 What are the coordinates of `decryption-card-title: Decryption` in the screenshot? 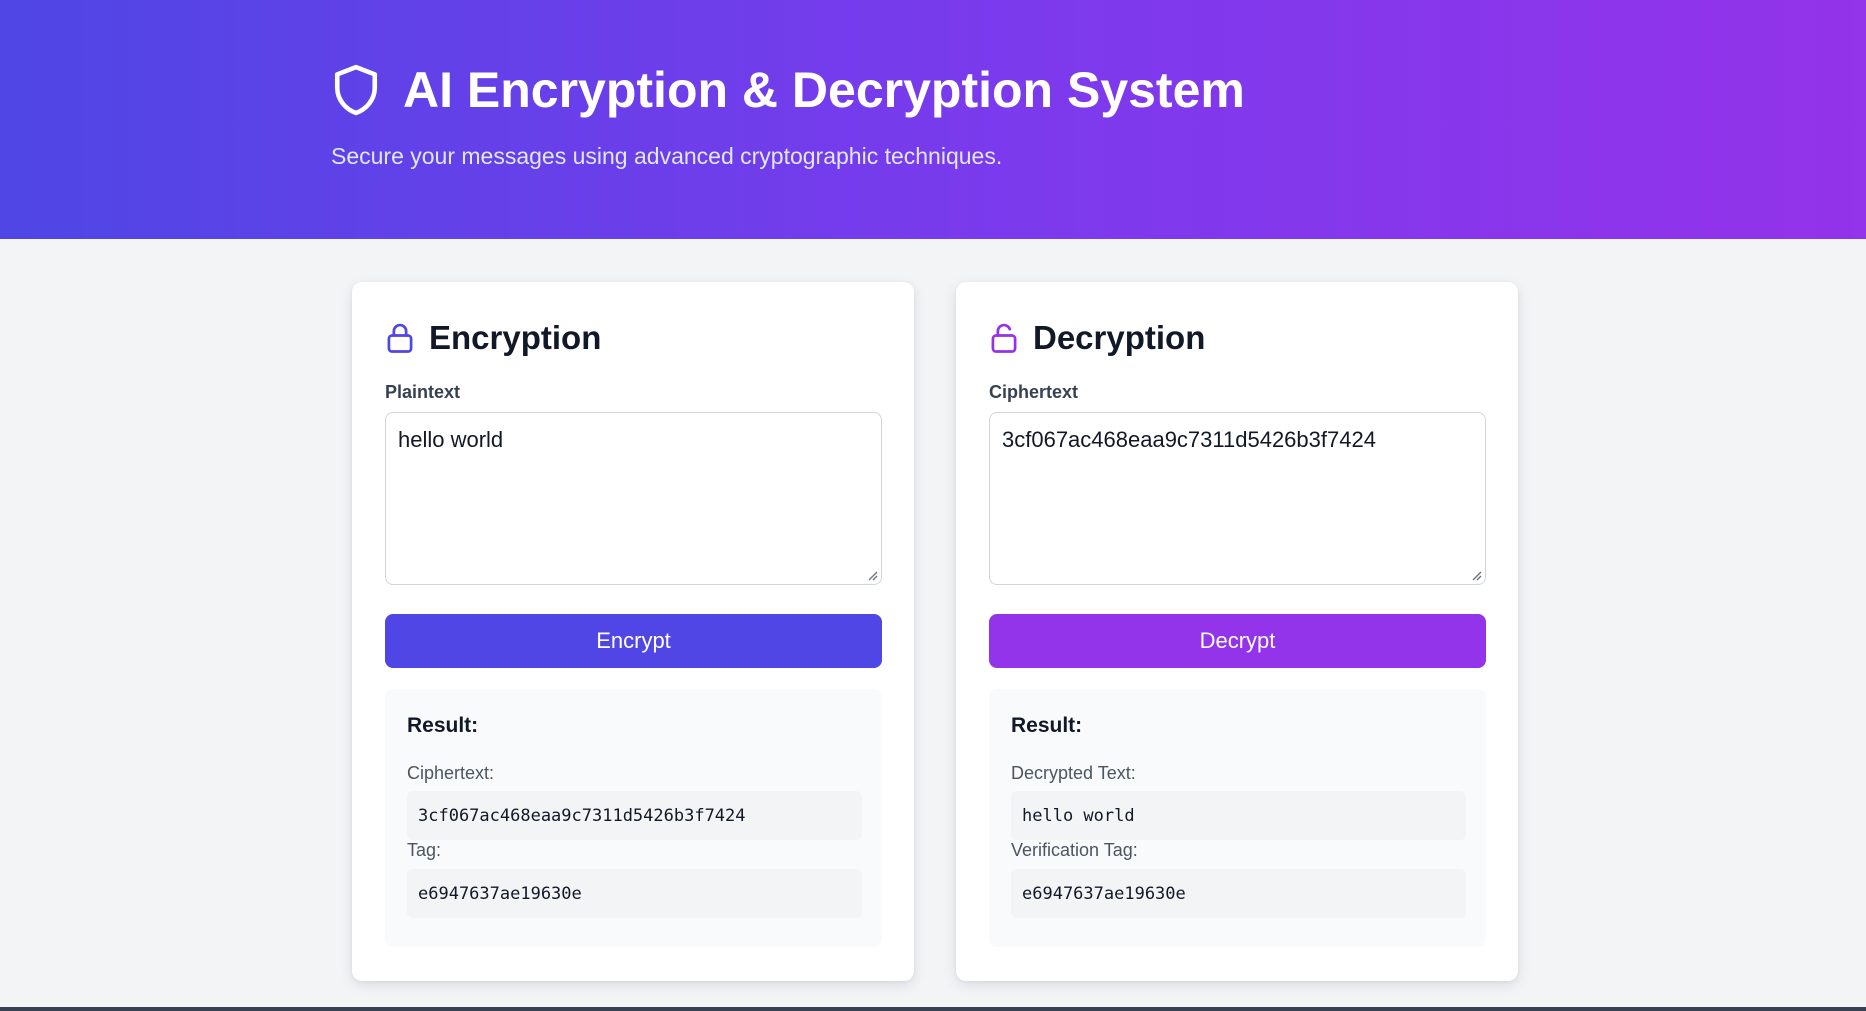 It's located at (1097, 338).